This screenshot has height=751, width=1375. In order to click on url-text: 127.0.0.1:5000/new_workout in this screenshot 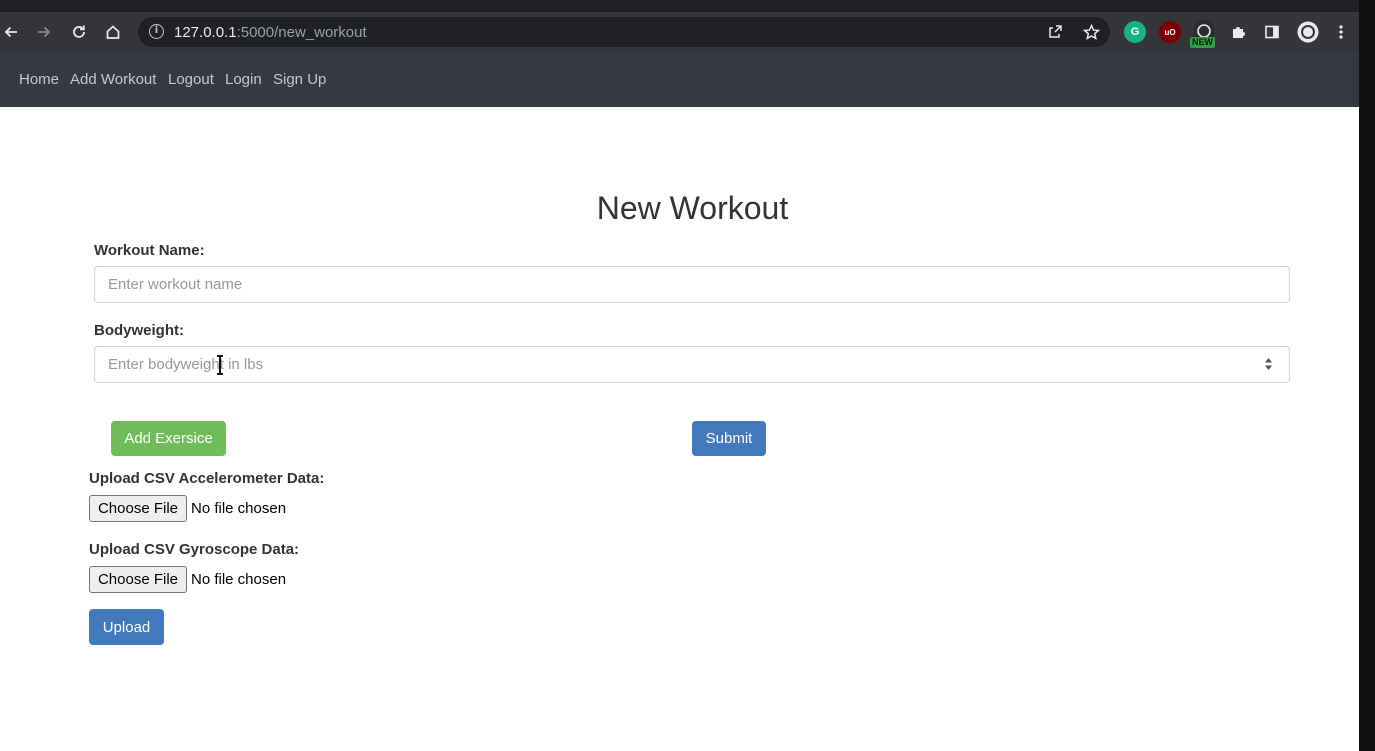, I will do `click(270, 32)`.